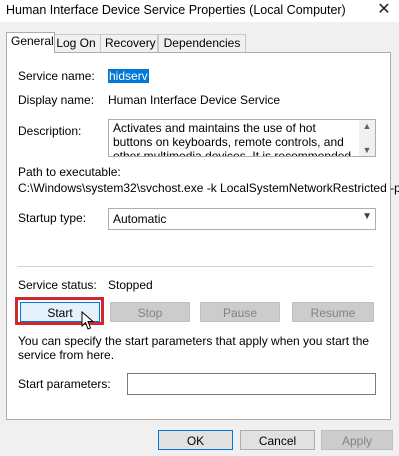 This screenshot has height=456, width=399. Describe the element at coordinates (56, 100) in the screenshot. I see `display-name-label: Display name:` at that location.